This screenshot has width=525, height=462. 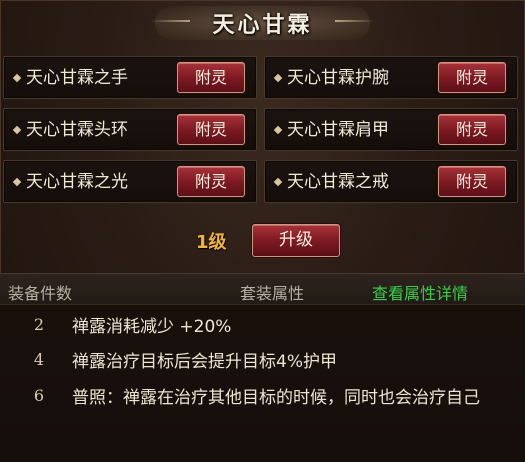 What do you see at coordinates (272, 293) in the screenshot?
I see `header-set-attributes: 套装属性` at bounding box center [272, 293].